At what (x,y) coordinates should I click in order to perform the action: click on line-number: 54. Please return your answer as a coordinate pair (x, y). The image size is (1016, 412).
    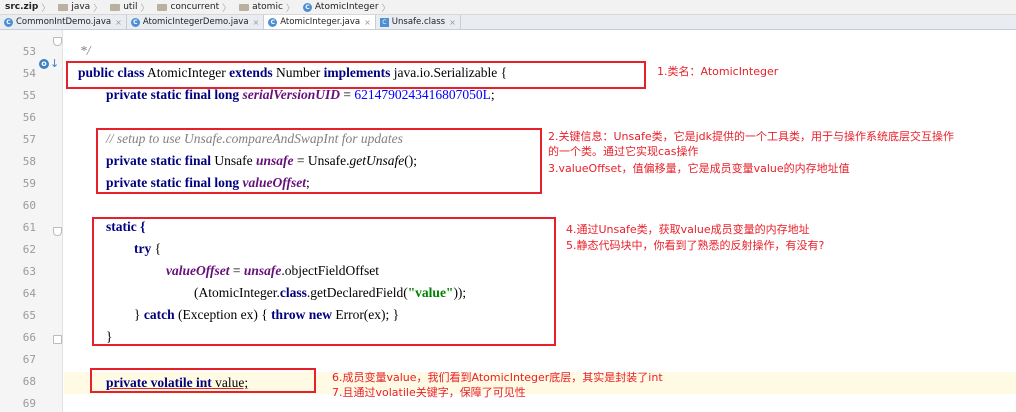
    Looking at the image, I should click on (29, 73).